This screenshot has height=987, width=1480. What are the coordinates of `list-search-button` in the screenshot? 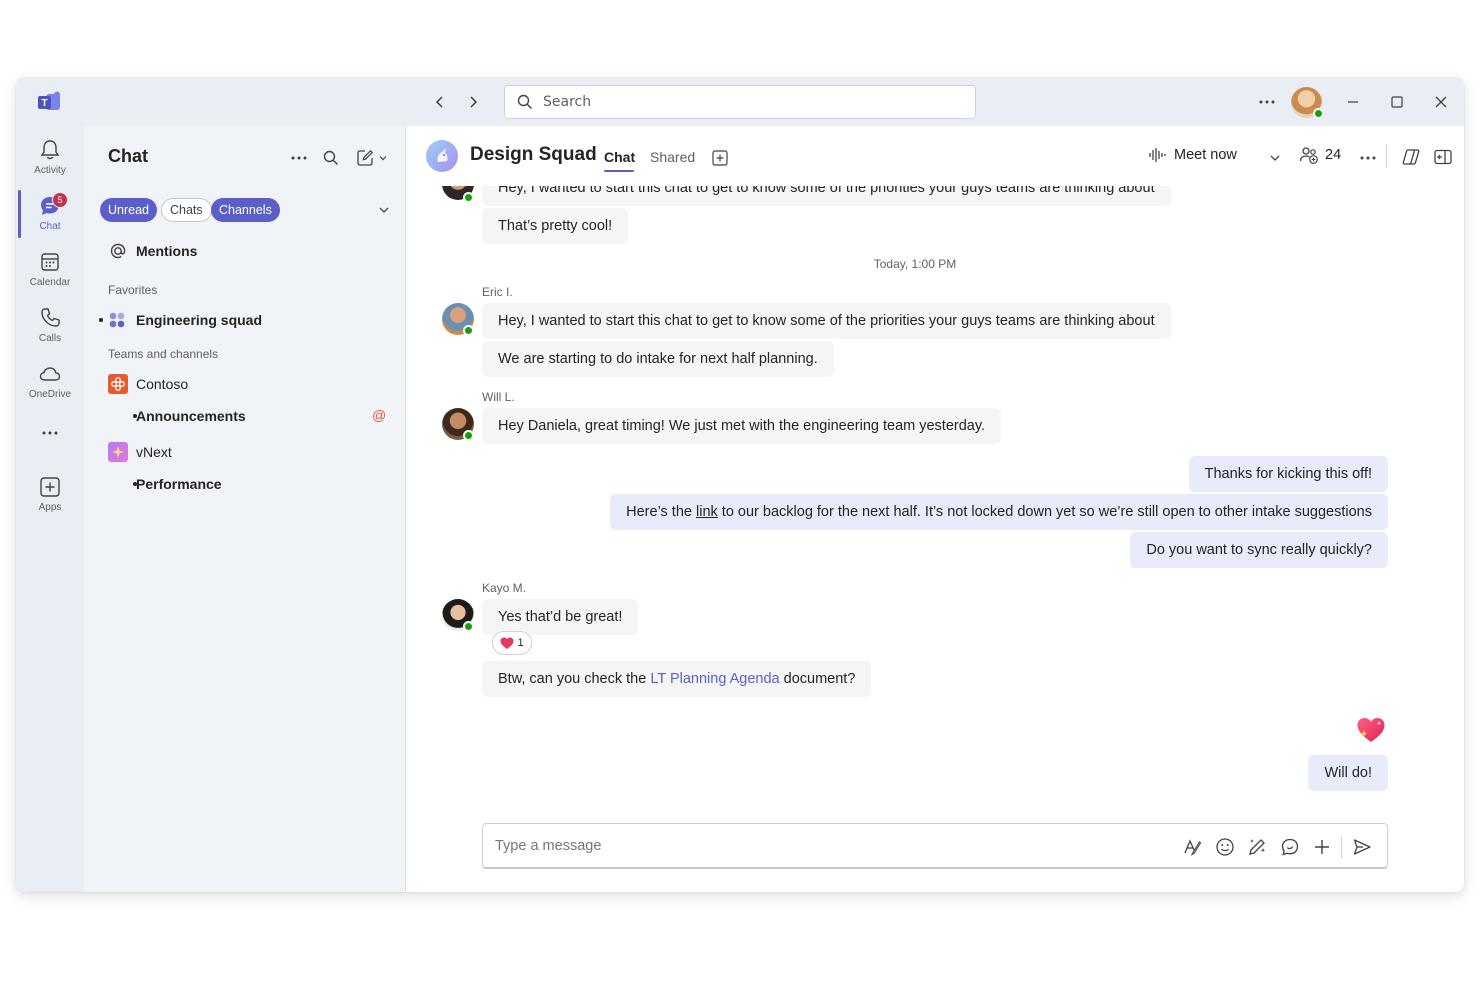 It's located at (331, 158).